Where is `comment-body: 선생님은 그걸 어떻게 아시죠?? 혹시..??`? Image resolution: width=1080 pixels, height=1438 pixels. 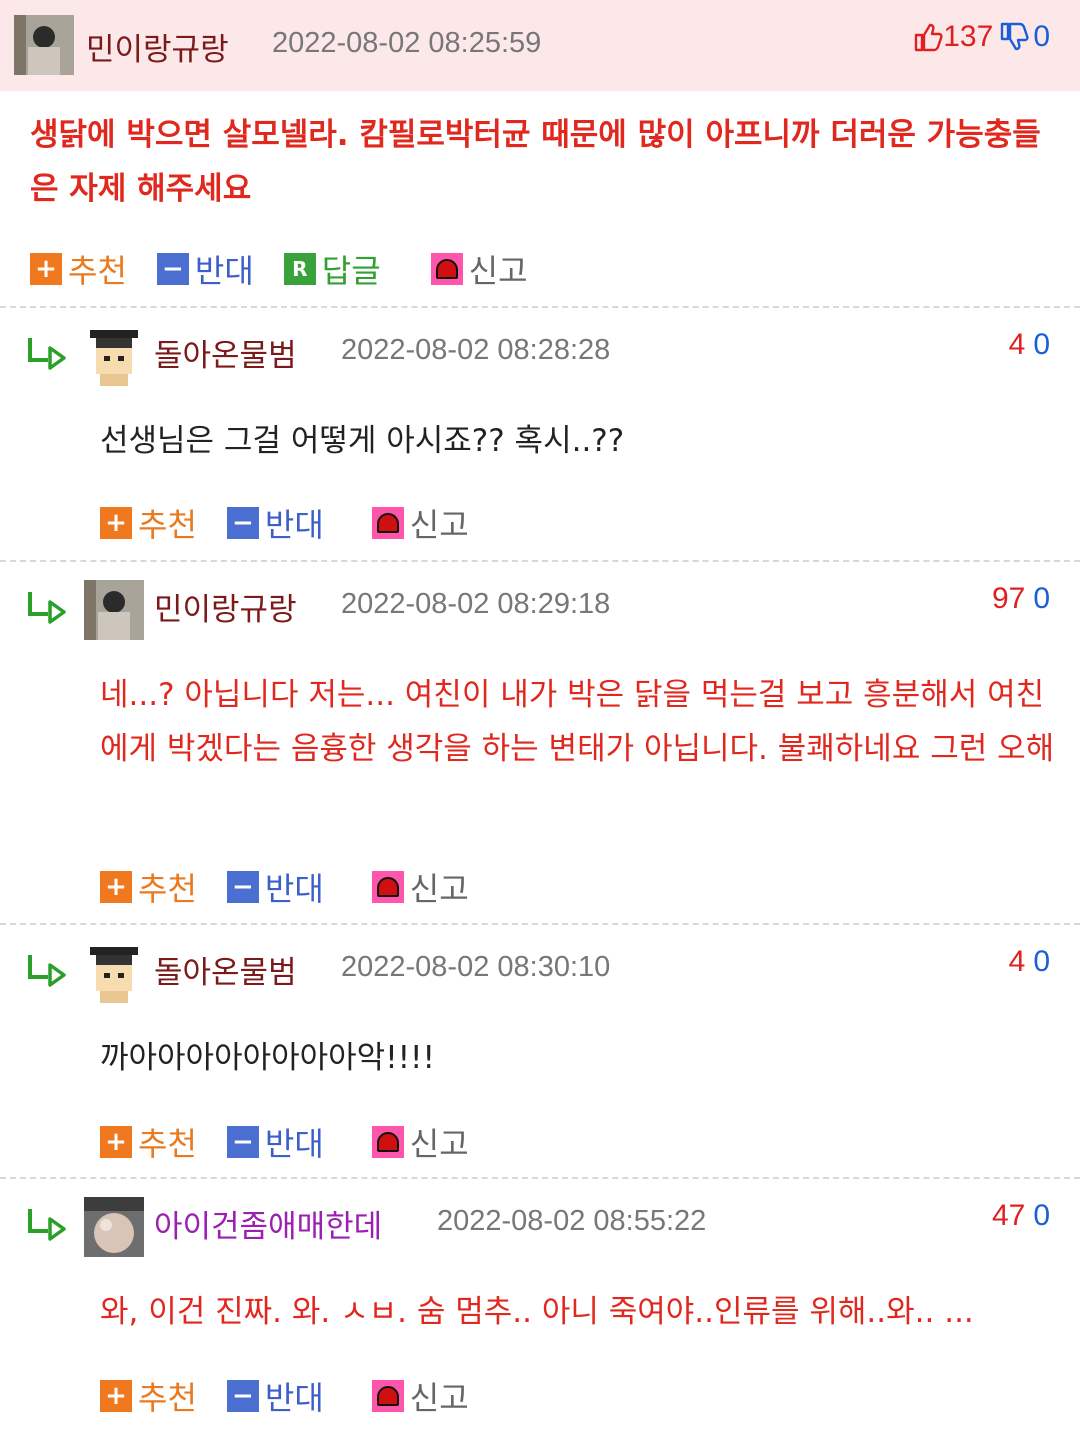
comment-body: 선생님은 그걸 어떻게 아시죠?? 혹시..?? is located at coordinates (362, 441).